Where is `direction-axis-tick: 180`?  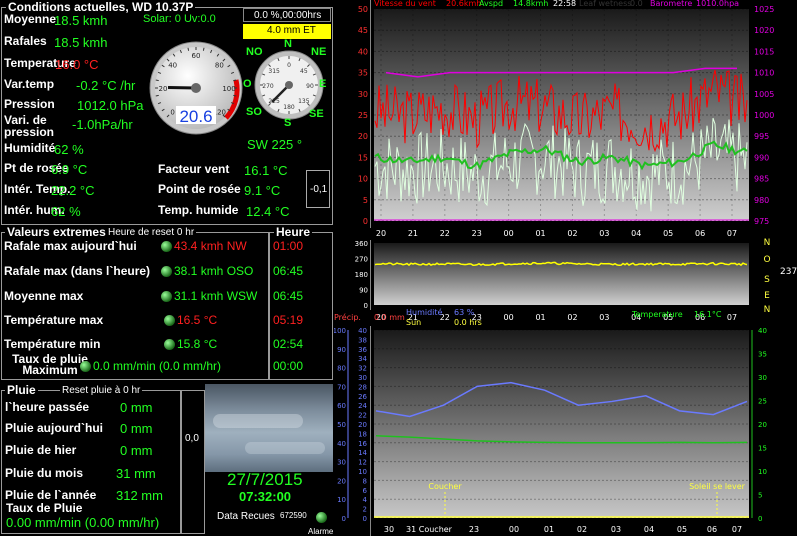 direction-axis-tick: 180 is located at coordinates (361, 275).